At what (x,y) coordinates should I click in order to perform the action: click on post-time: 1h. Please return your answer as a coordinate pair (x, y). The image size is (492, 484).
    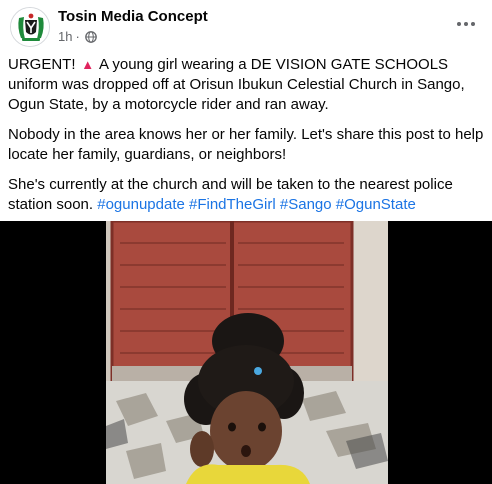
    Looking at the image, I should click on (65, 36).